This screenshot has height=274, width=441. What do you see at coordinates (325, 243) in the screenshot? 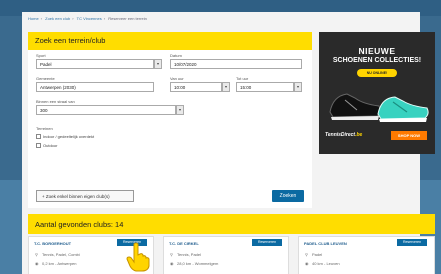
I see `club-name: PADEL CLUB LEUVEN` at bounding box center [325, 243].